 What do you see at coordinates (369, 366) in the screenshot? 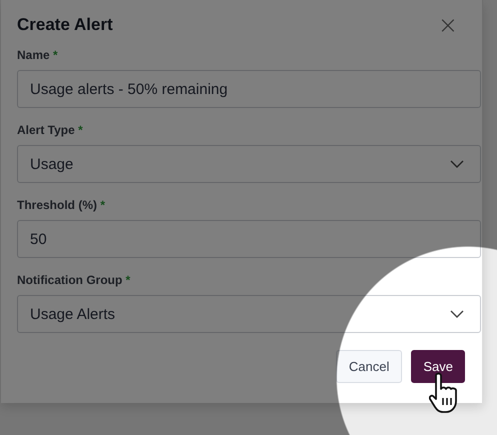
I see `cancel-button: Cancel` at bounding box center [369, 366].